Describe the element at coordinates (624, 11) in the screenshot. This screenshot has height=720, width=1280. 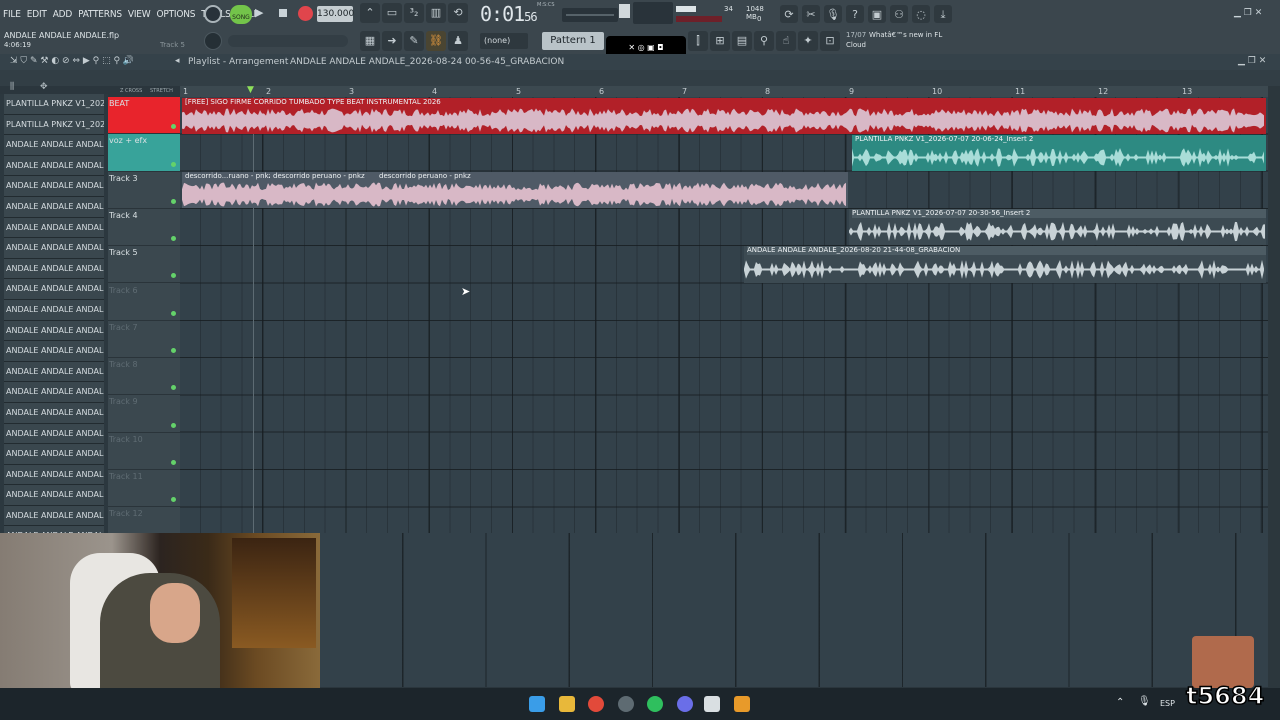
I see `master-volume-handle` at that location.